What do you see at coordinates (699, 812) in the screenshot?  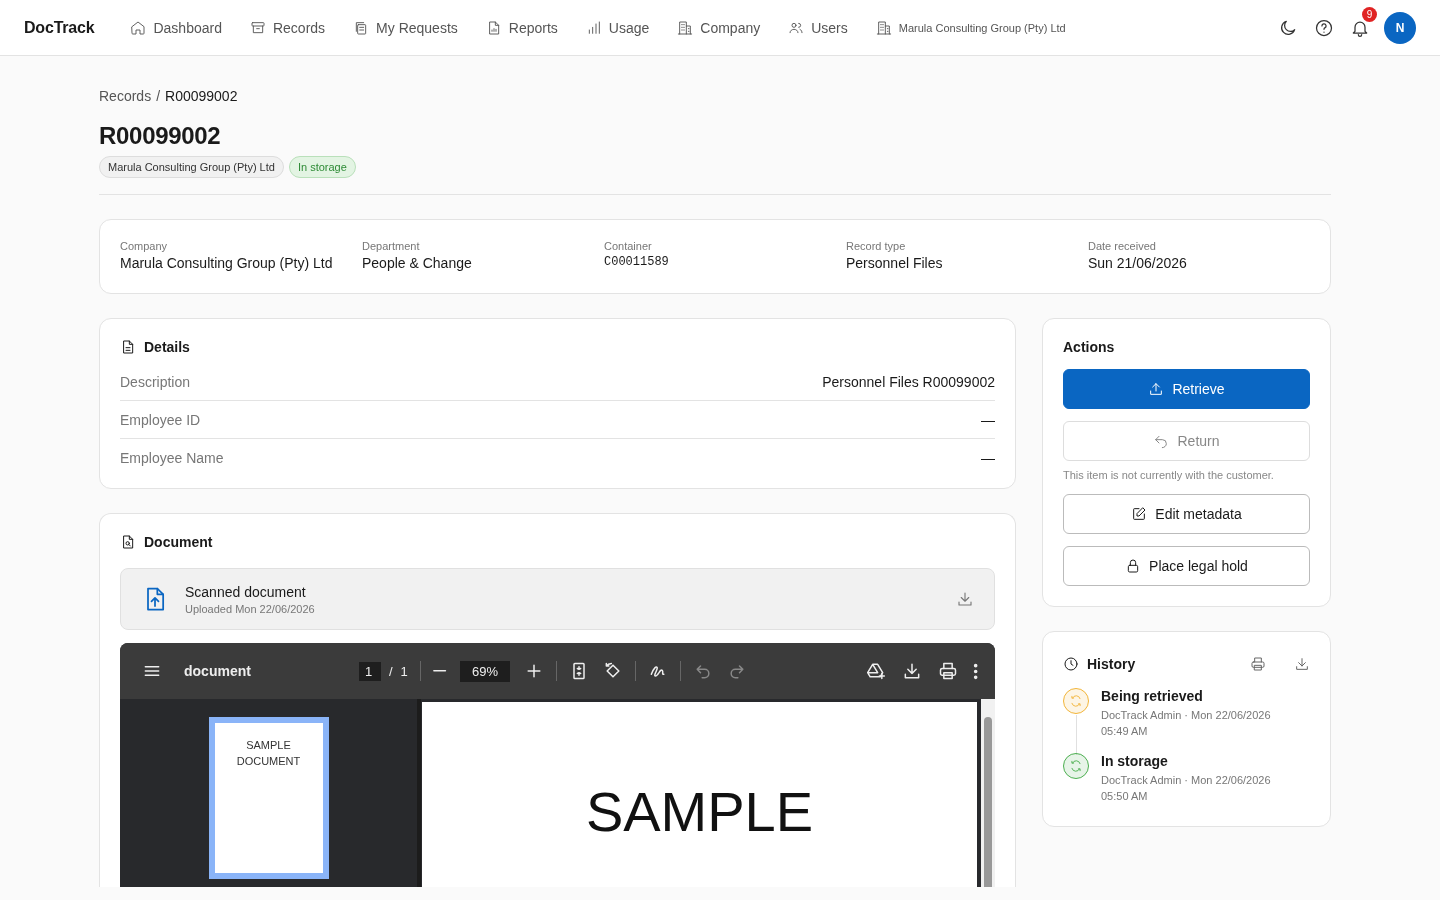 I see `page-heading: SAMPLE` at bounding box center [699, 812].